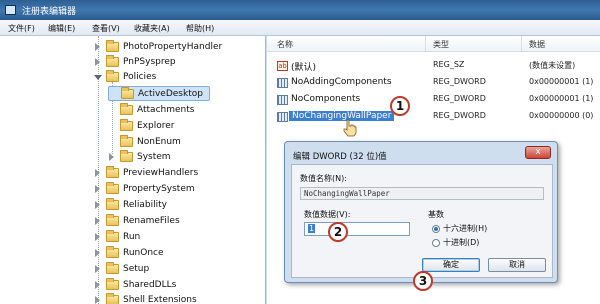 The width and height of the screenshot is (600, 304). I want to click on value-data-input: 1, so click(357, 229).